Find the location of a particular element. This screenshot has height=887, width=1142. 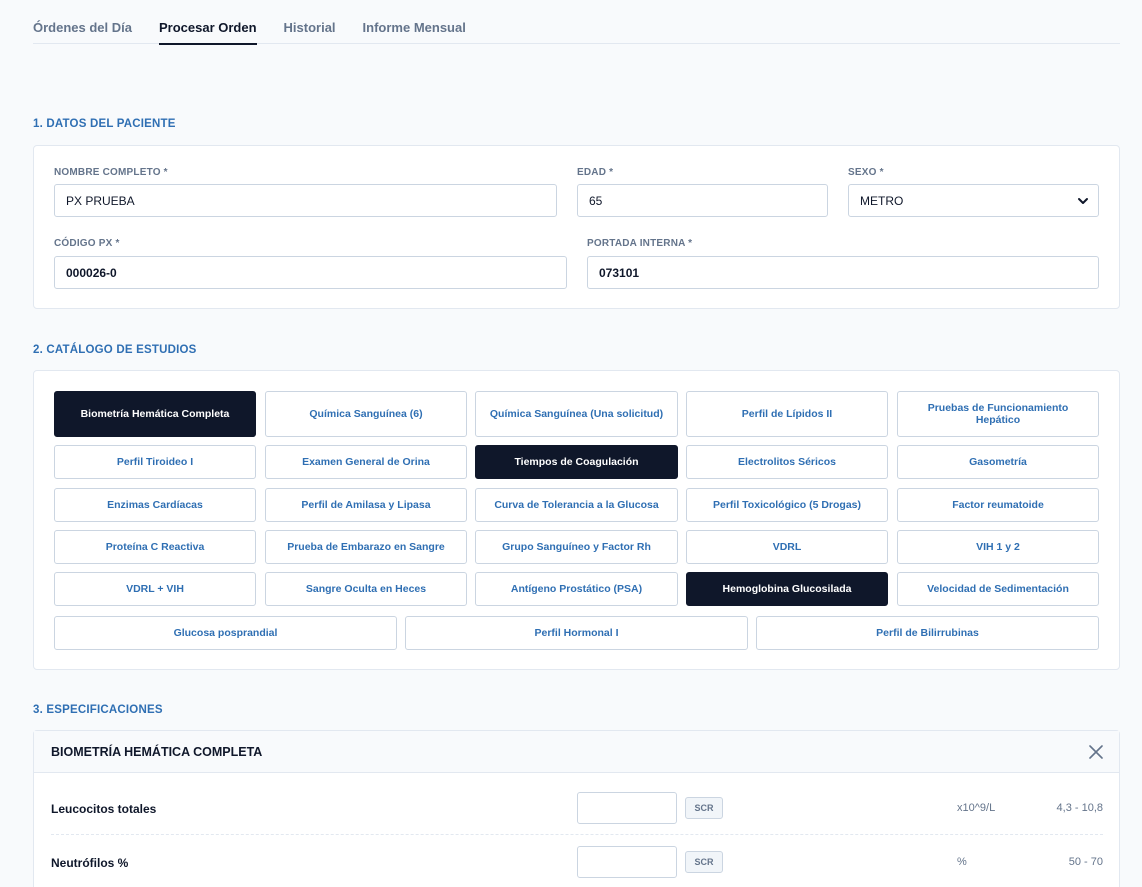

study-button: Factor reumatoide is located at coordinates (998, 505).